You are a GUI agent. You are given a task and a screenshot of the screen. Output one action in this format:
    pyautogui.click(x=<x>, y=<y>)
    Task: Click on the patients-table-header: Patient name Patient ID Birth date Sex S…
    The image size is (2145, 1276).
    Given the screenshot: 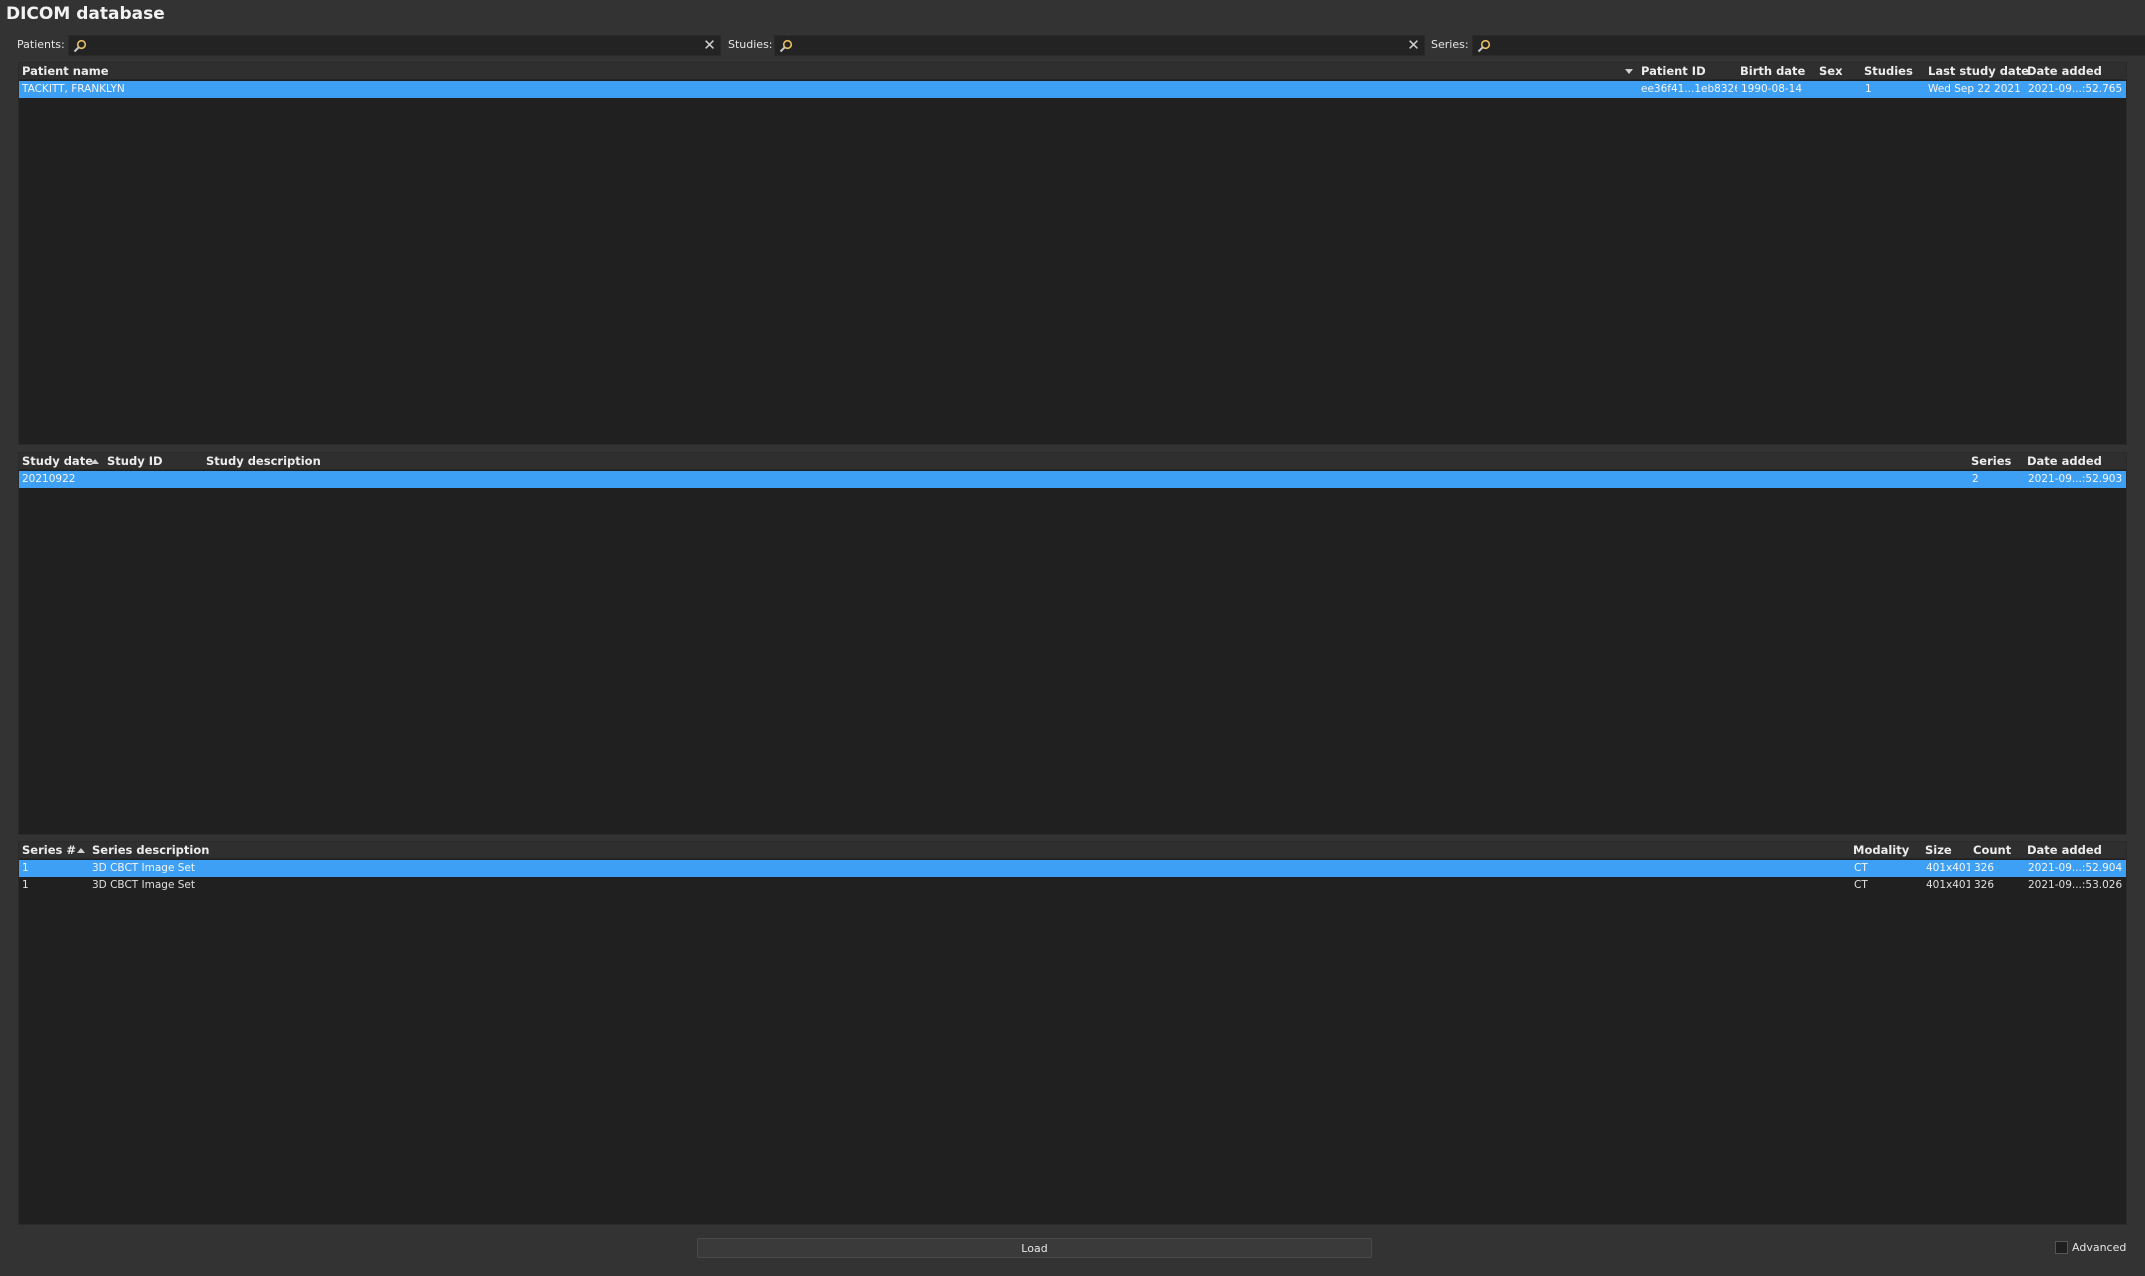 What is the action you would take?
    pyautogui.click(x=1072, y=71)
    